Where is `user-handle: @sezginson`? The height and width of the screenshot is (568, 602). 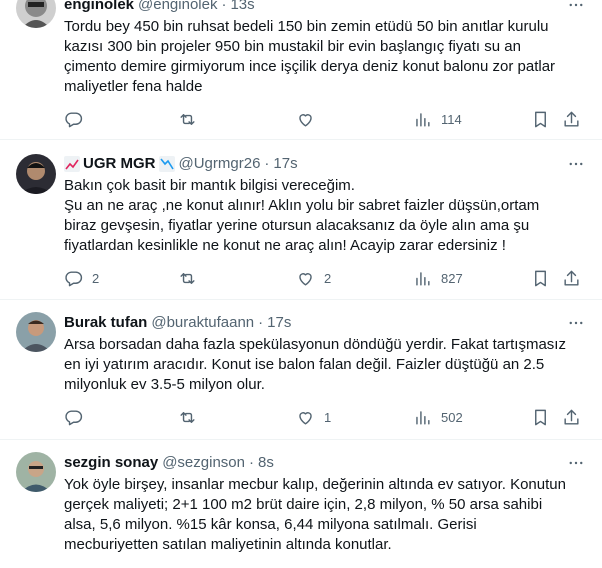
user-handle: @sezginson is located at coordinates (203, 463).